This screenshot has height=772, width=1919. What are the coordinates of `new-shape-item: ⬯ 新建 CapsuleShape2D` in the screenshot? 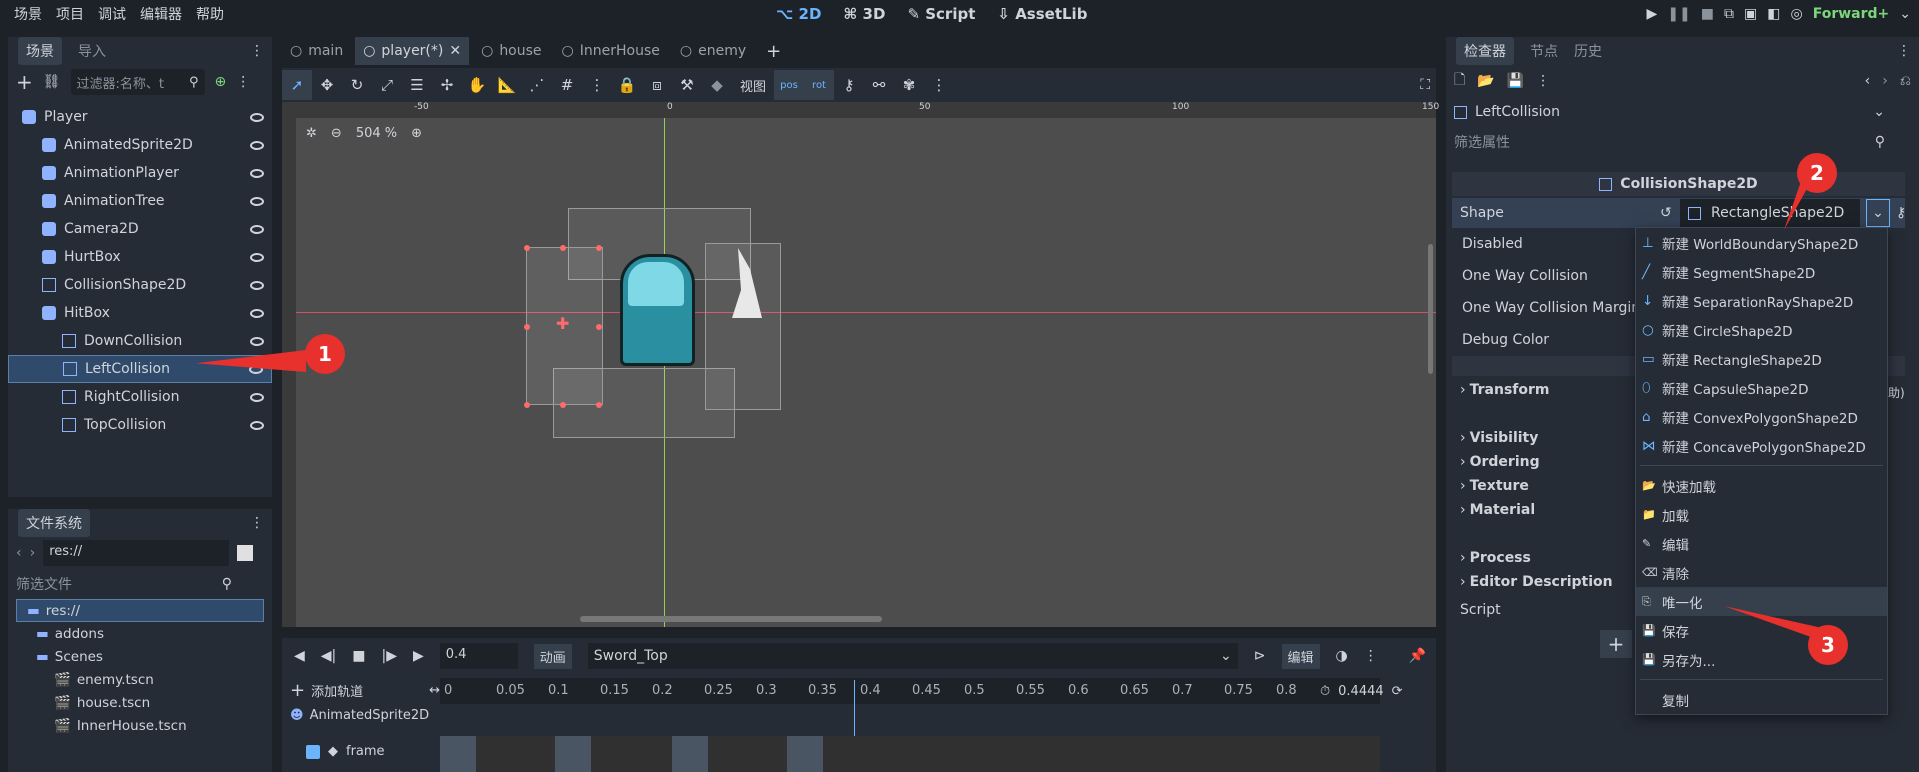 It's located at (1761, 387).